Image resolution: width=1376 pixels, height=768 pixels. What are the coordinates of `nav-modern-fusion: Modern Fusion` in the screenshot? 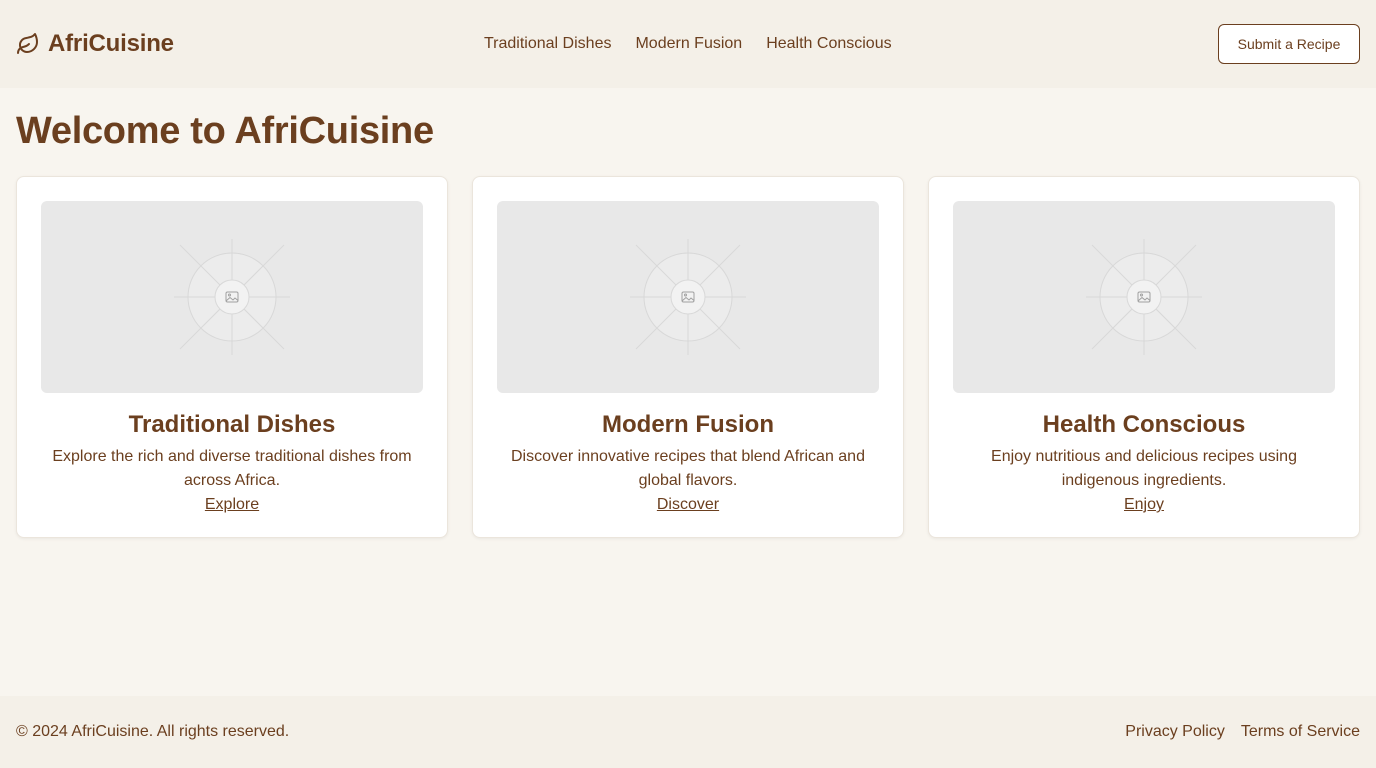 It's located at (688, 44).